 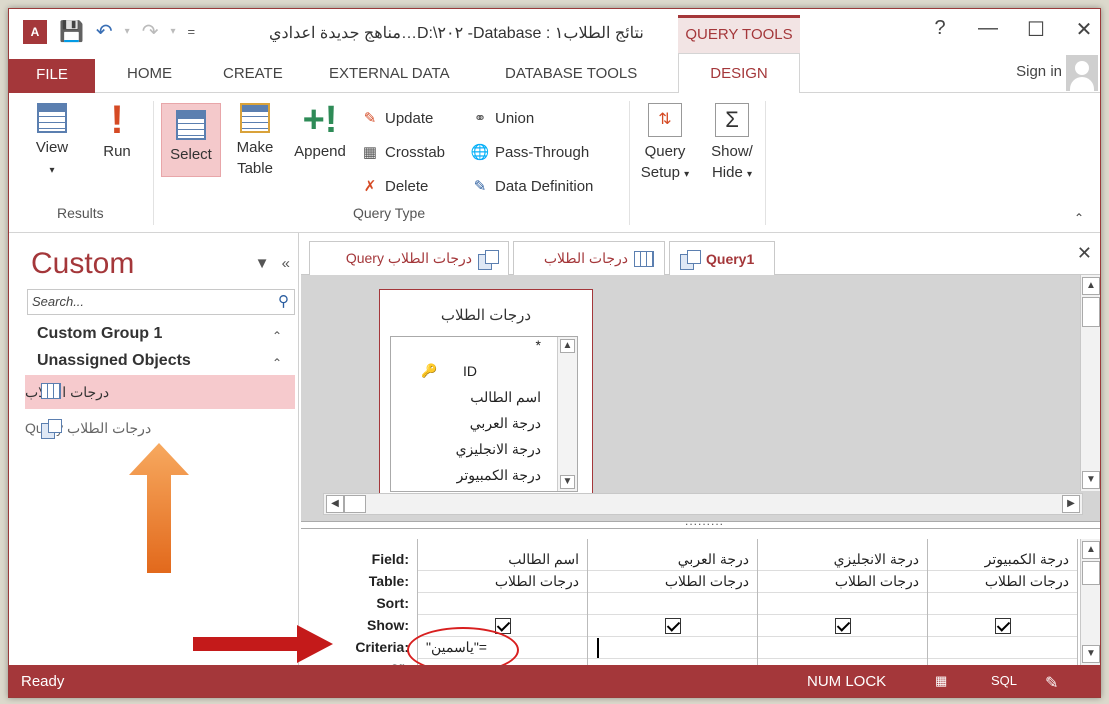 What do you see at coordinates (160, 392) in the screenshot?
I see `nav-item-table: درجات الطلاب` at bounding box center [160, 392].